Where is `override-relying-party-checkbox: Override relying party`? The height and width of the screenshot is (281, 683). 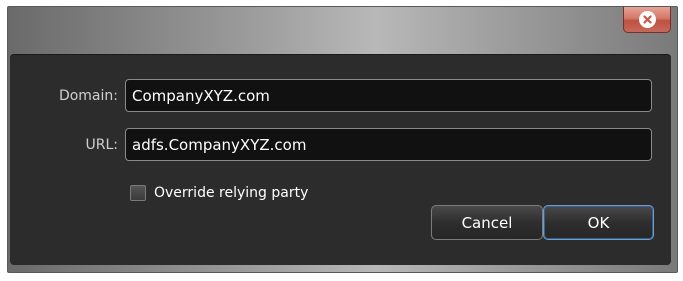 override-relying-party-checkbox: Override relying party is located at coordinates (219, 193).